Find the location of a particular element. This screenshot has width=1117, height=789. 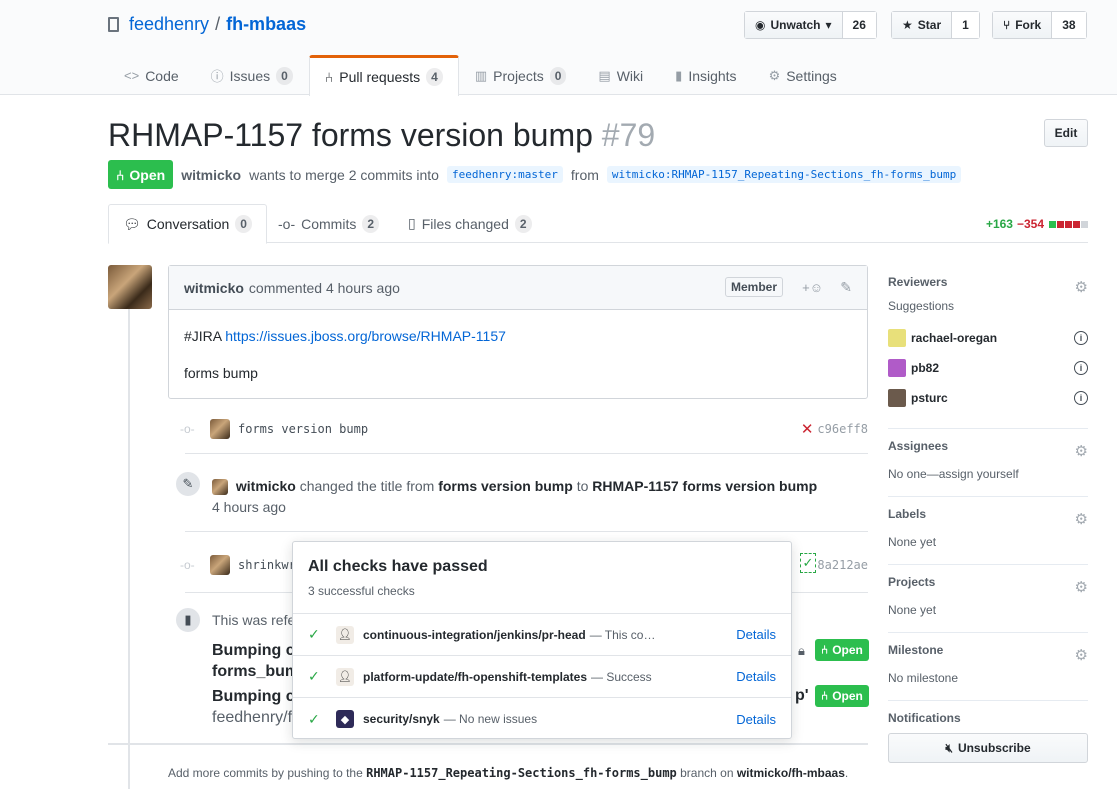

labels-title: Labels is located at coordinates (988, 514).